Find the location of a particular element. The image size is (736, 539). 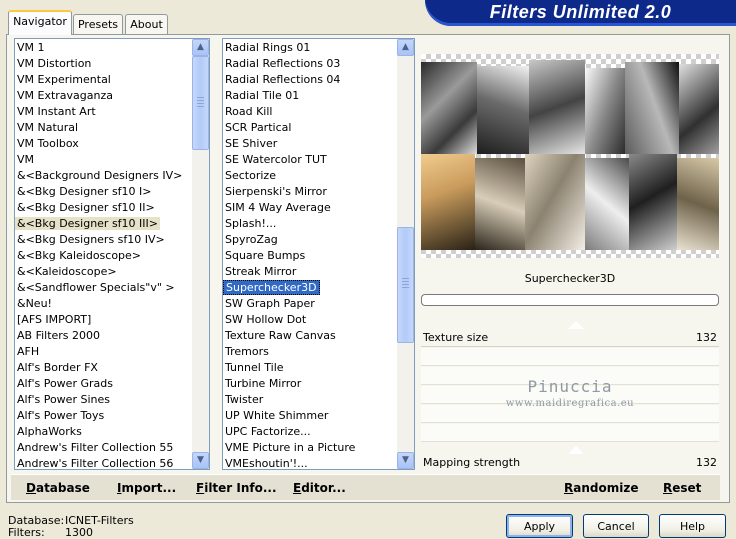

category-item-label: &<Bkg Designer sf10 II> is located at coordinates (86, 207).